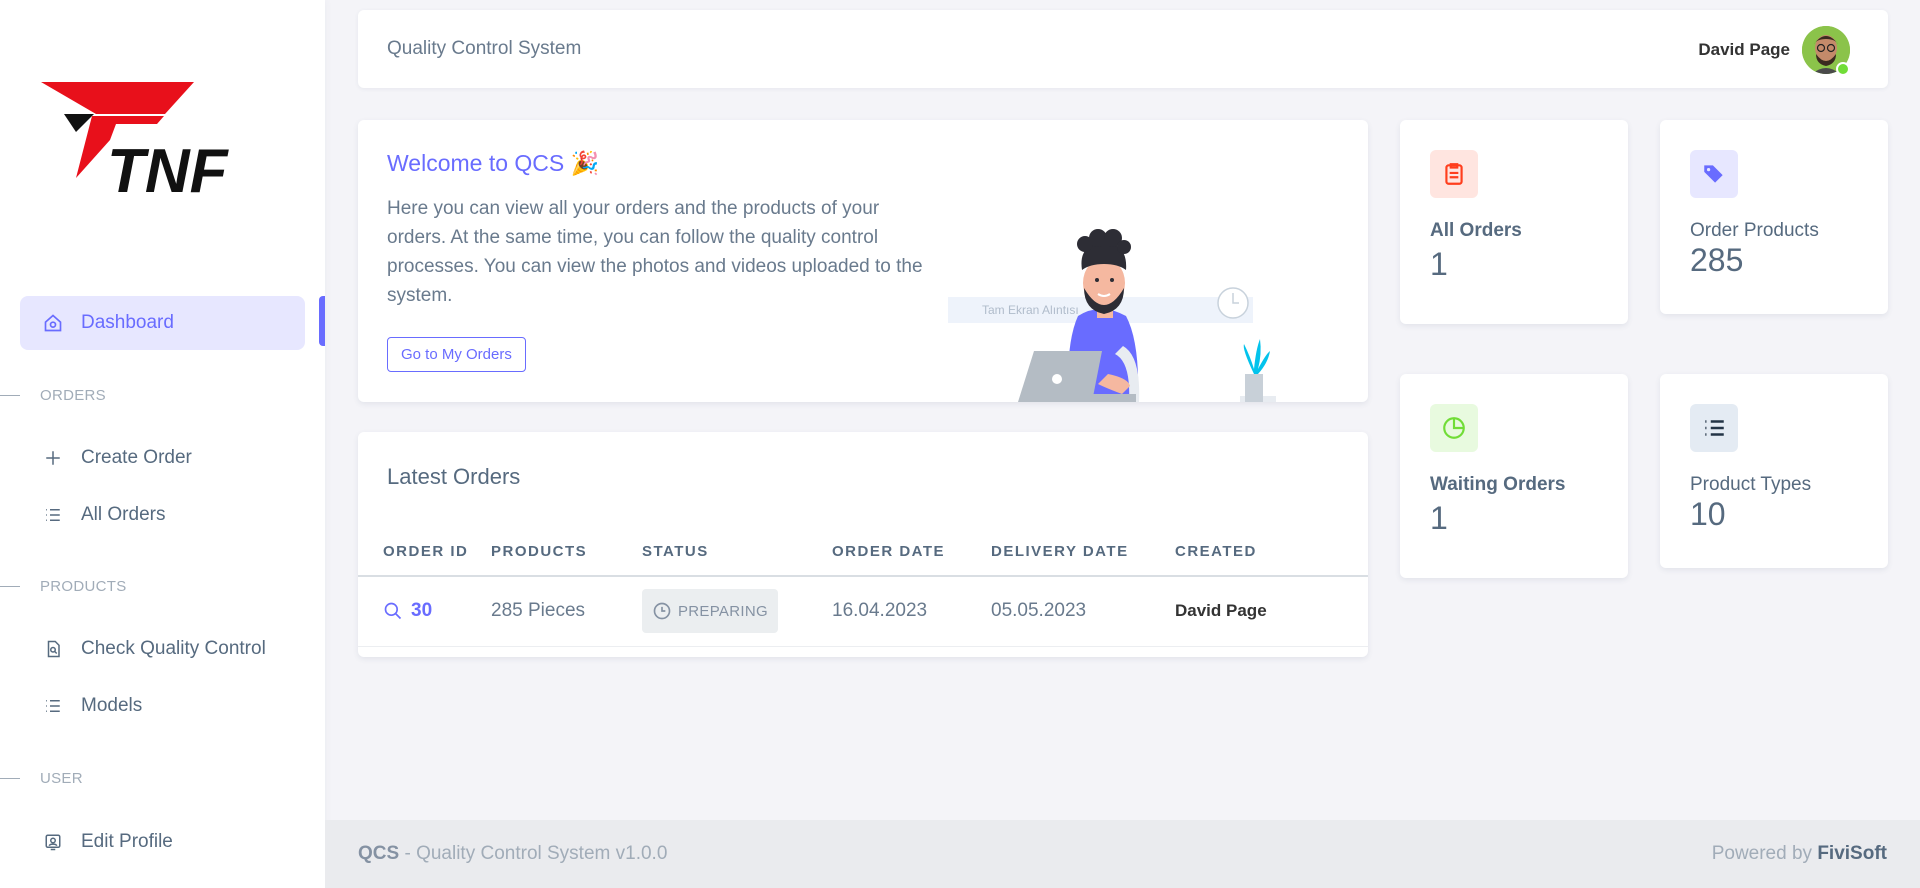  I want to click on sidebar-item-models: Models, so click(162, 706).